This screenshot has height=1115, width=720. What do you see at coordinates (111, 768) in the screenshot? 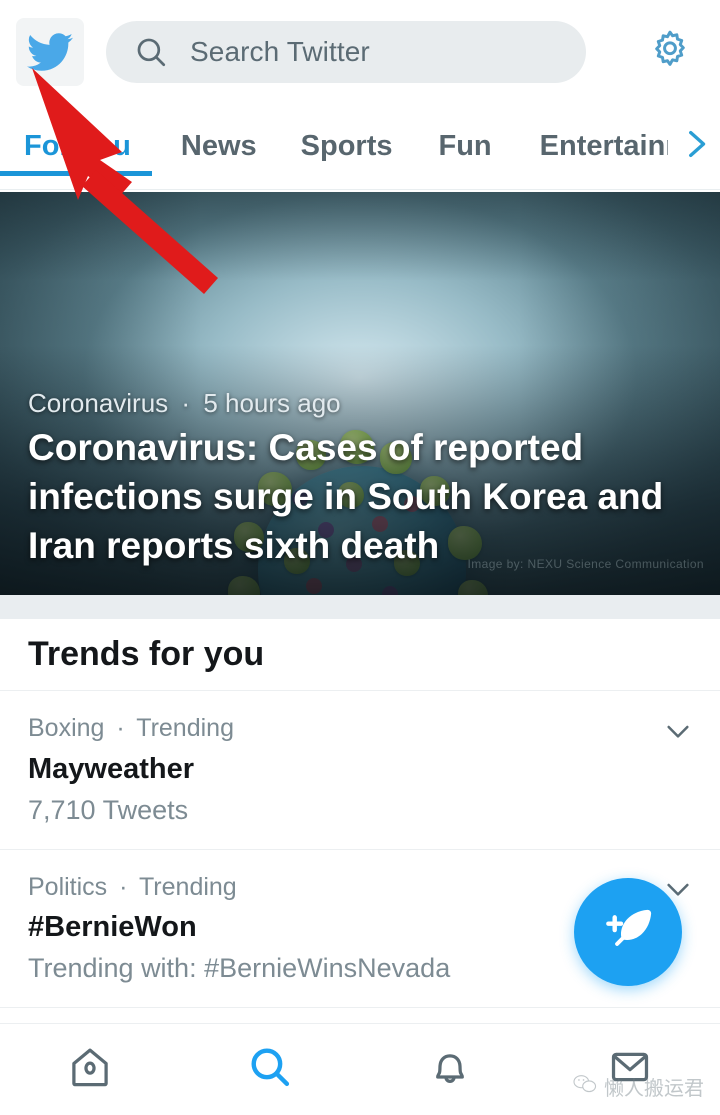
I see `trend-name: Mayweather` at bounding box center [111, 768].